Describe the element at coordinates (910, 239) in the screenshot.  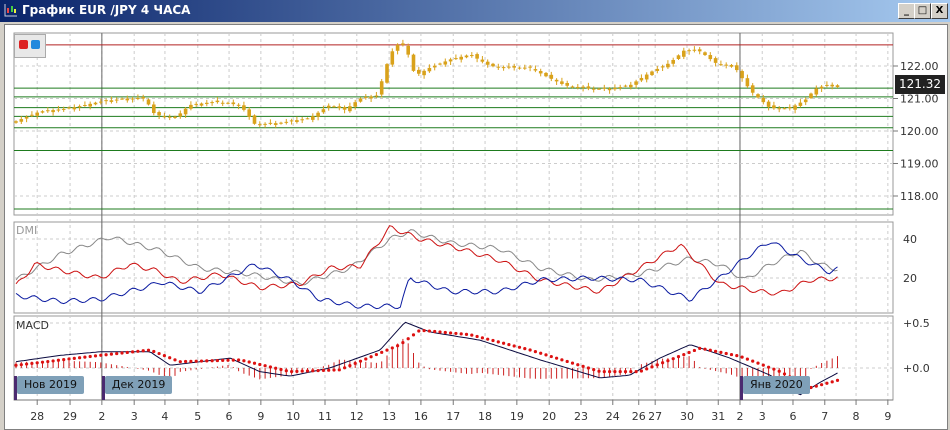
I see `dmi-axis-label: 40` at that location.